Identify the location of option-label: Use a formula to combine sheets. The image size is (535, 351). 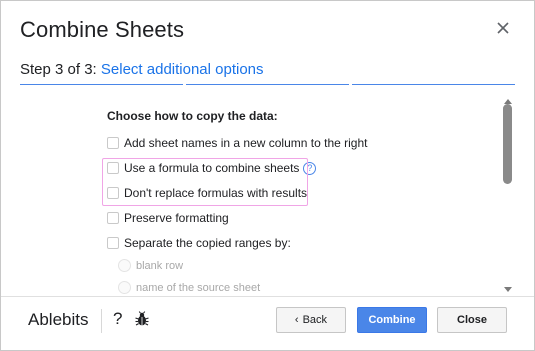
(212, 168).